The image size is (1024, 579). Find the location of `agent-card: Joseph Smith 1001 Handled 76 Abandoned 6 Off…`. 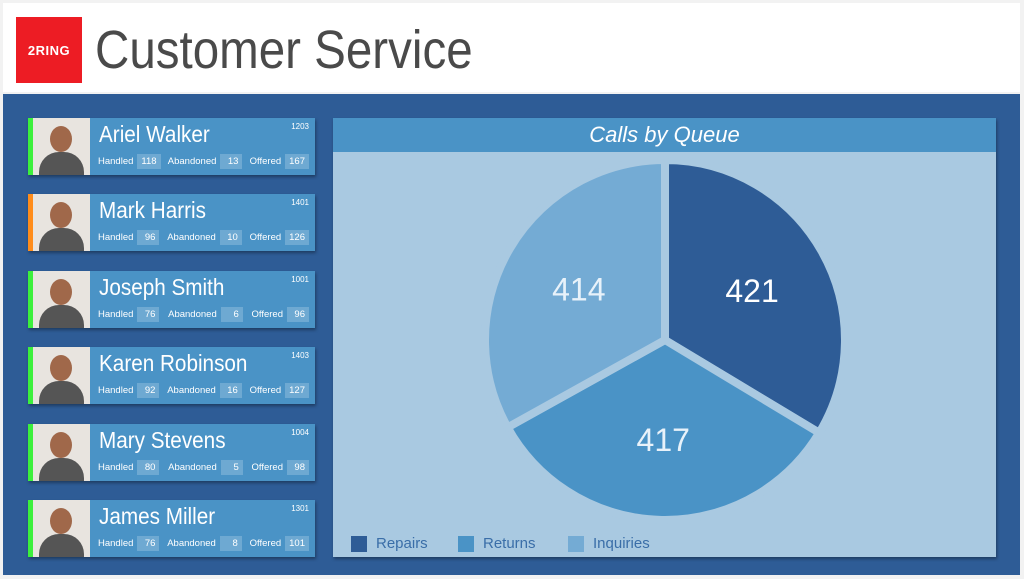

agent-card: Joseph Smith 1001 Handled 76 Abandoned 6 Off… is located at coordinates (171, 299).